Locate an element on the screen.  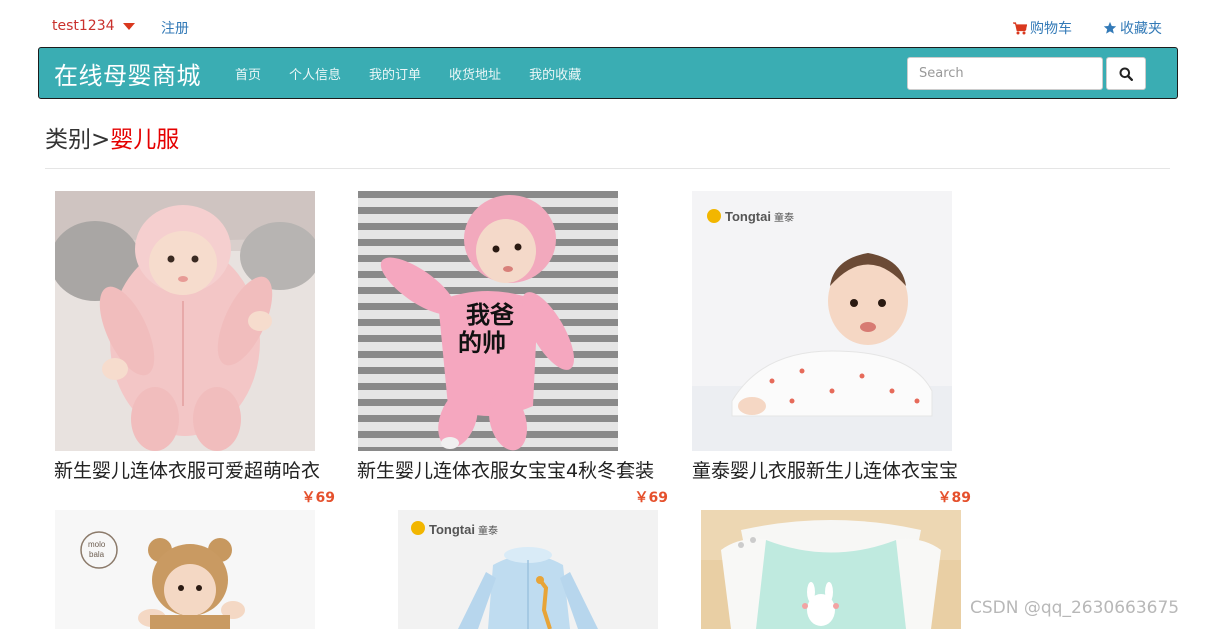
product-price-3: ￥89 is located at coordinates (954, 498).